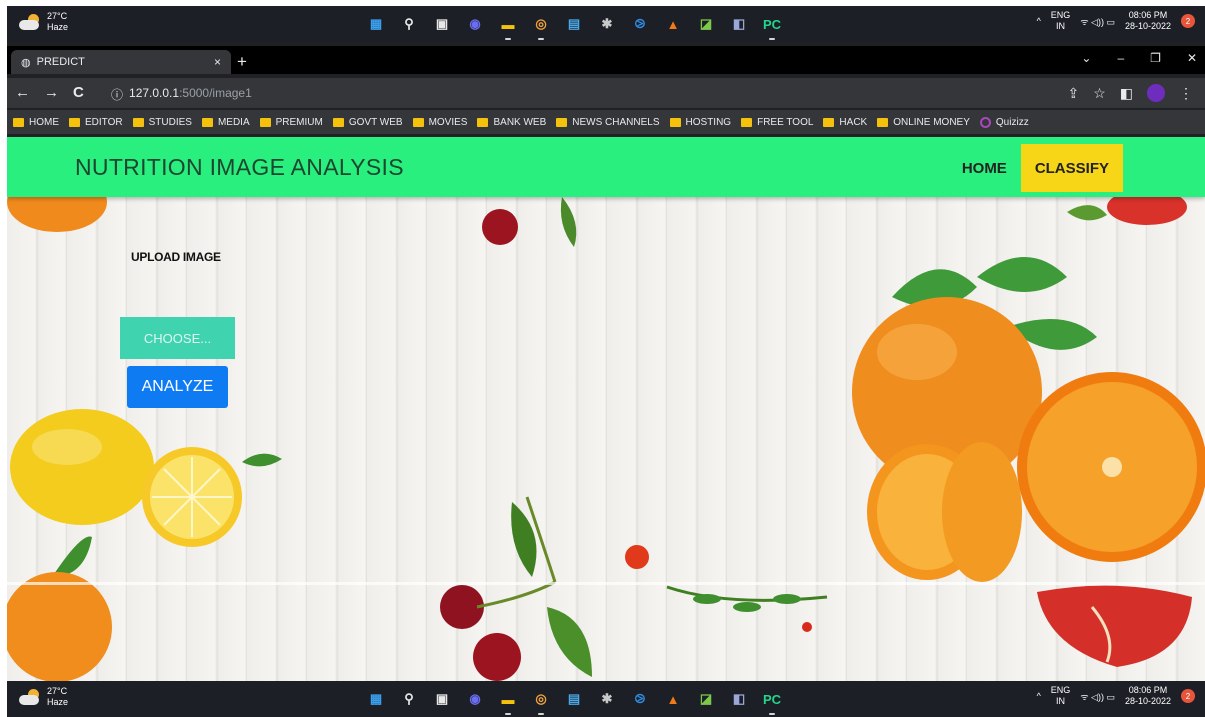 The height and width of the screenshot is (717, 1205). Describe the element at coordinates (700, 122) in the screenshot. I see `bookmark-hosting: HOSTING` at that location.